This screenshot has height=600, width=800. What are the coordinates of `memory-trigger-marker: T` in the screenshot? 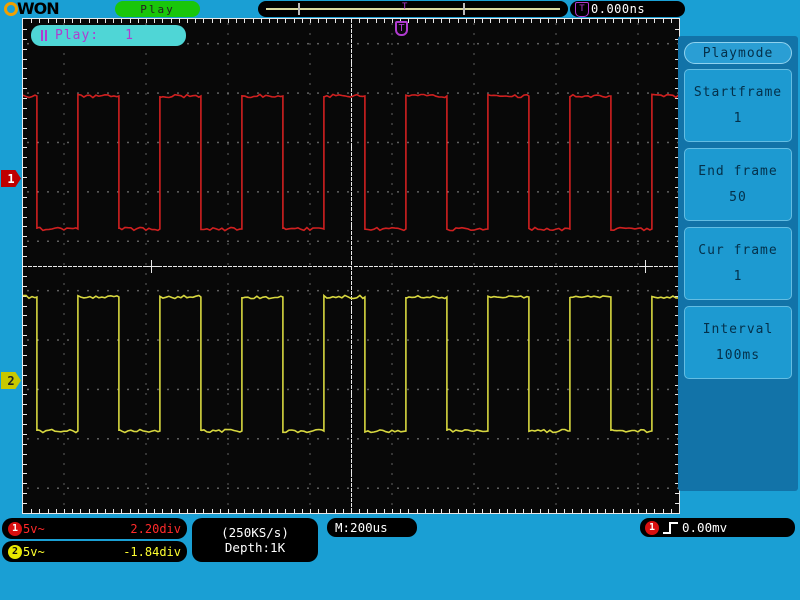 It's located at (405, 7).